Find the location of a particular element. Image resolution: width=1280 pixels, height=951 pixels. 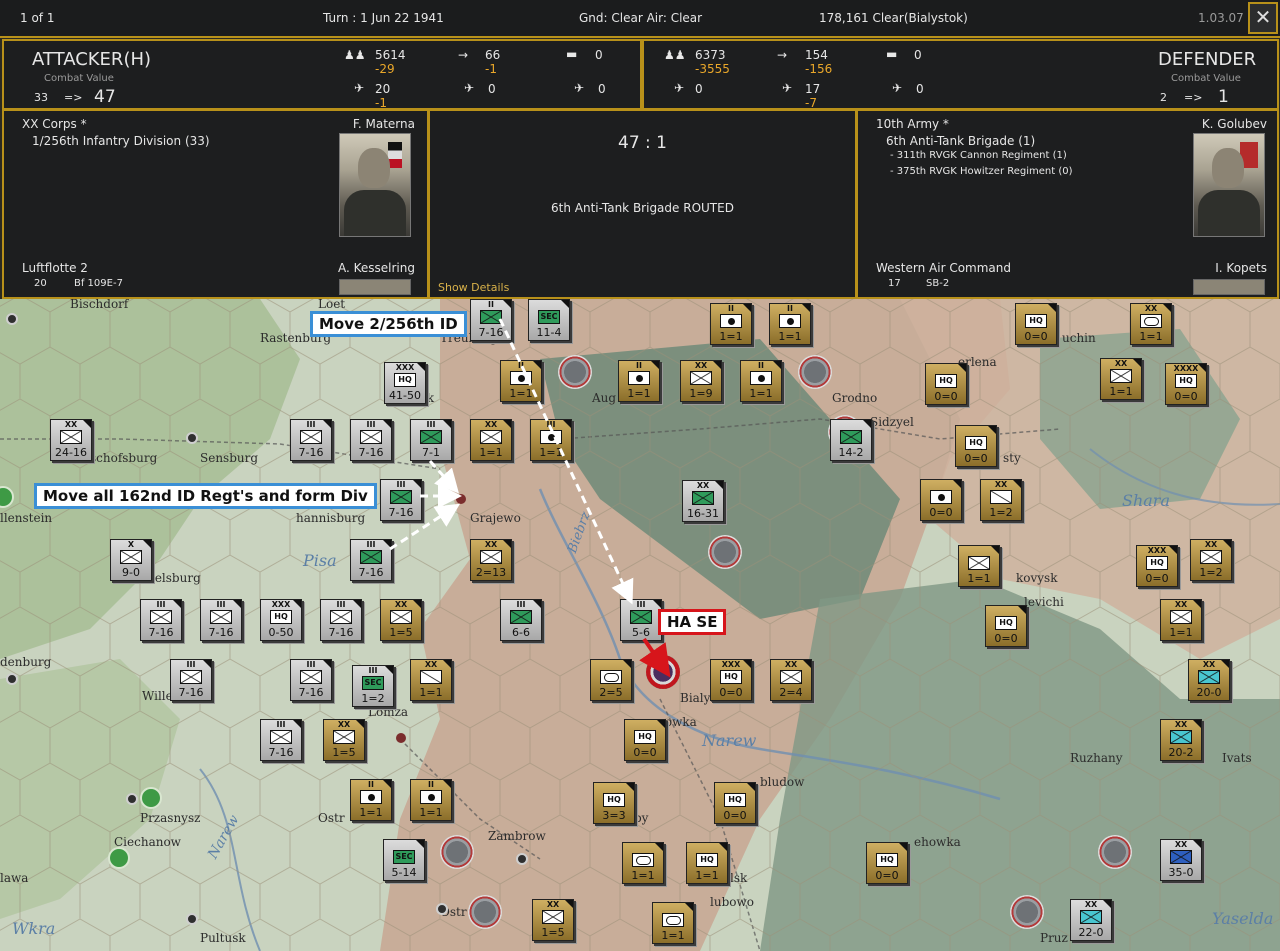

attacker-men-loss: -29 is located at coordinates (385, 69).